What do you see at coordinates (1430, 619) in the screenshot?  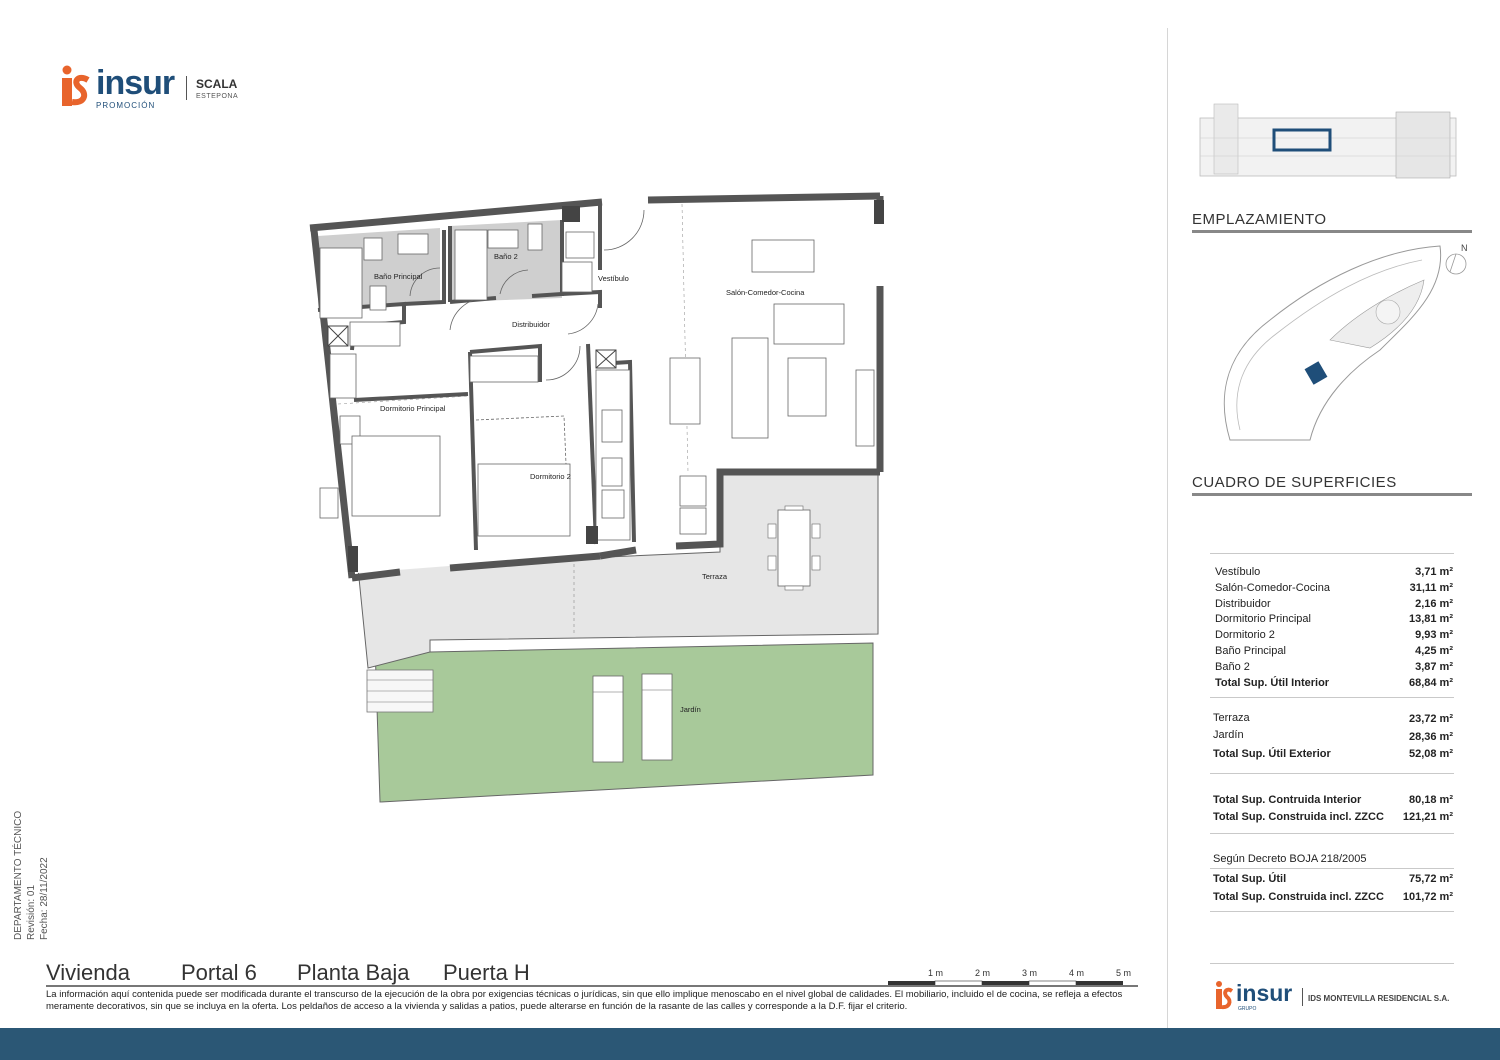 I see `surface-value: 13,81 m²` at bounding box center [1430, 619].